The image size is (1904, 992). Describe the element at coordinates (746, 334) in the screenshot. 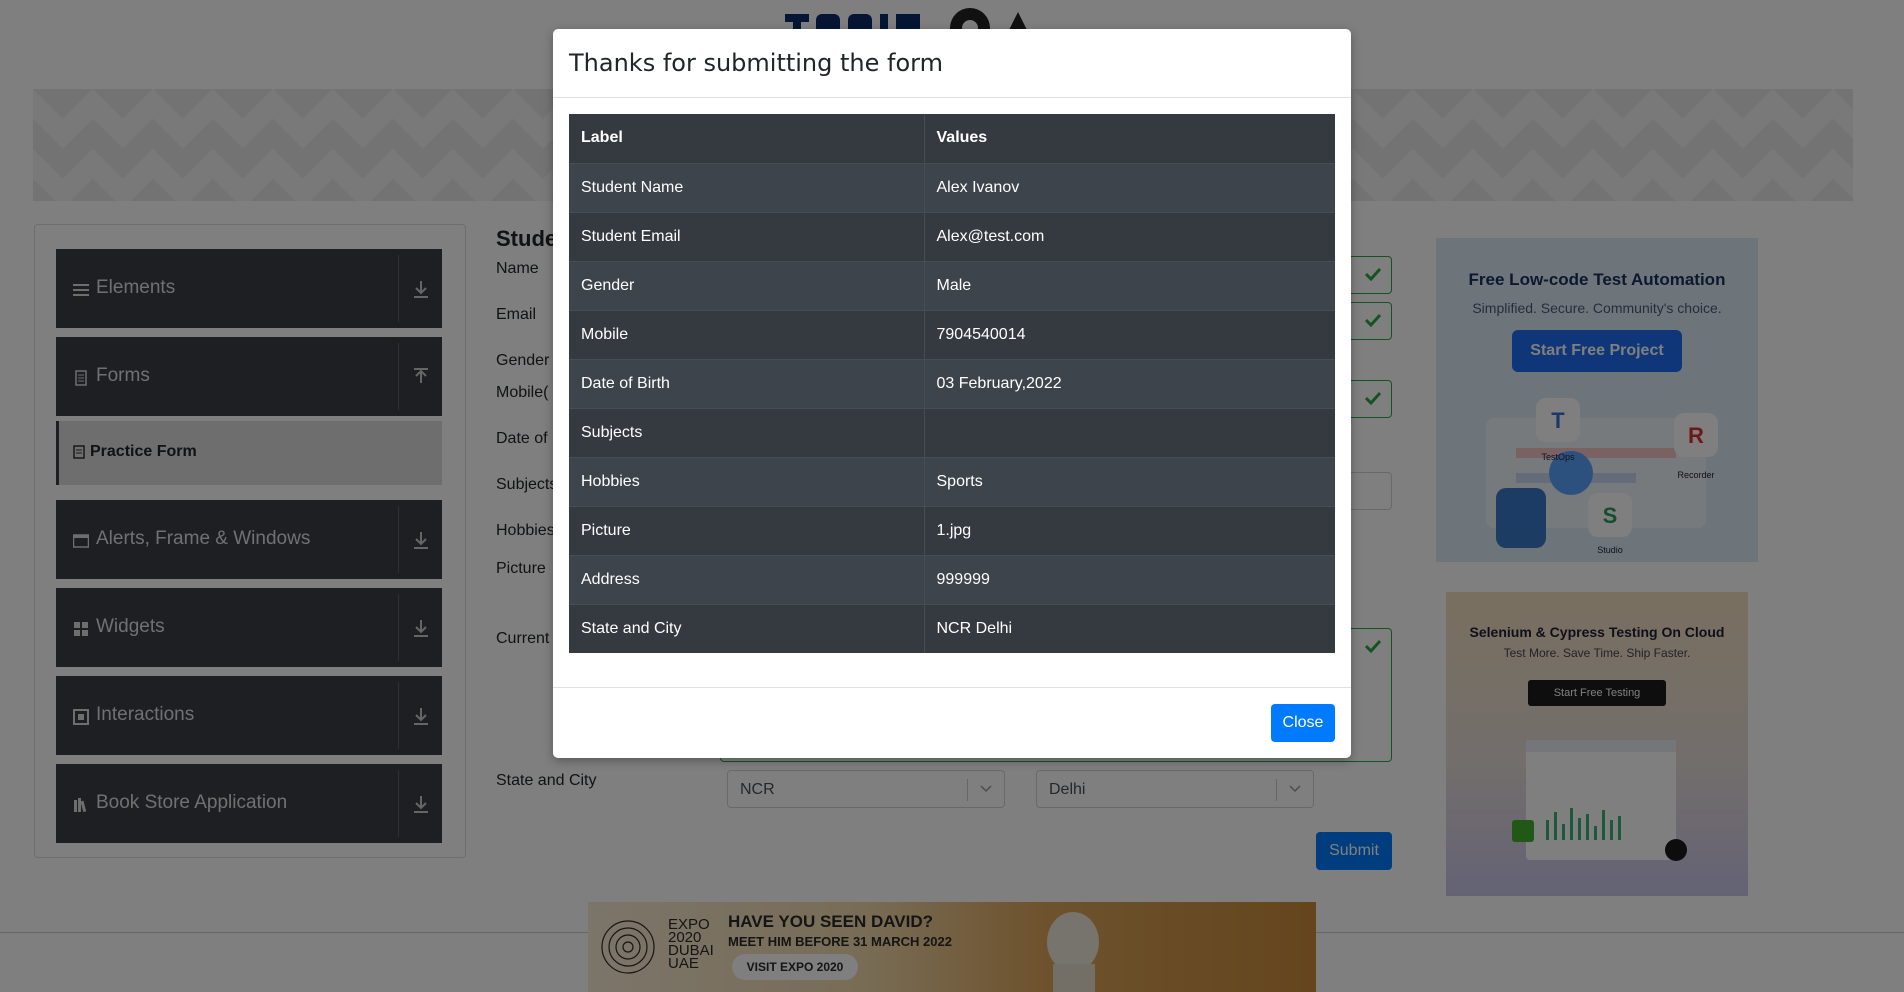

I see `row-label: Mobile` at that location.